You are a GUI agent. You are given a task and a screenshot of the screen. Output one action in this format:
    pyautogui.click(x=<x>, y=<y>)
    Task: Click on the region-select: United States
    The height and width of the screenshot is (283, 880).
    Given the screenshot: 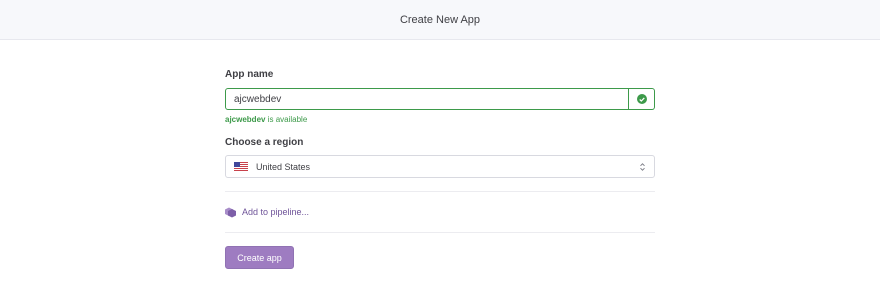 What is the action you would take?
    pyautogui.click(x=440, y=166)
    